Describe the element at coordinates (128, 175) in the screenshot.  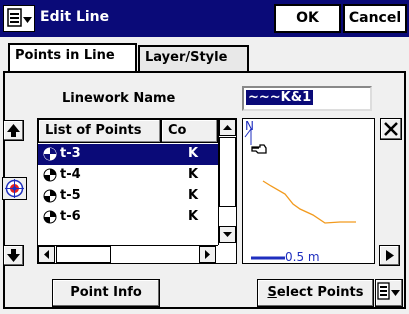
I see `table-row: t-4 K` at that location.